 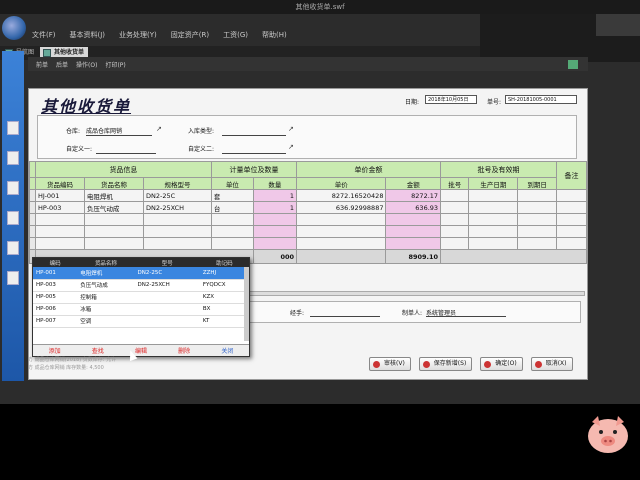 I want to click on menu-payroll: 工资(G), so click(x=235, y=36).